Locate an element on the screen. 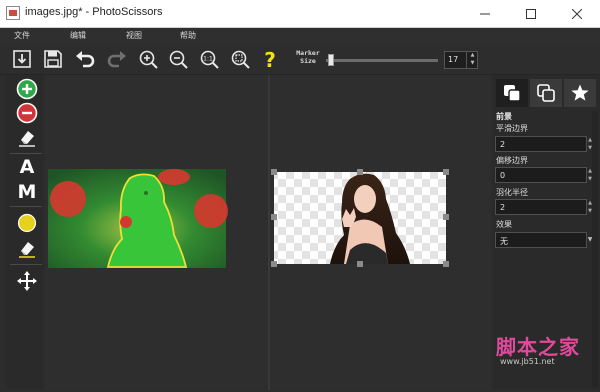 This screenshot has height=392, width=600. tool-panel: A M is located at coordinates (25, 232).